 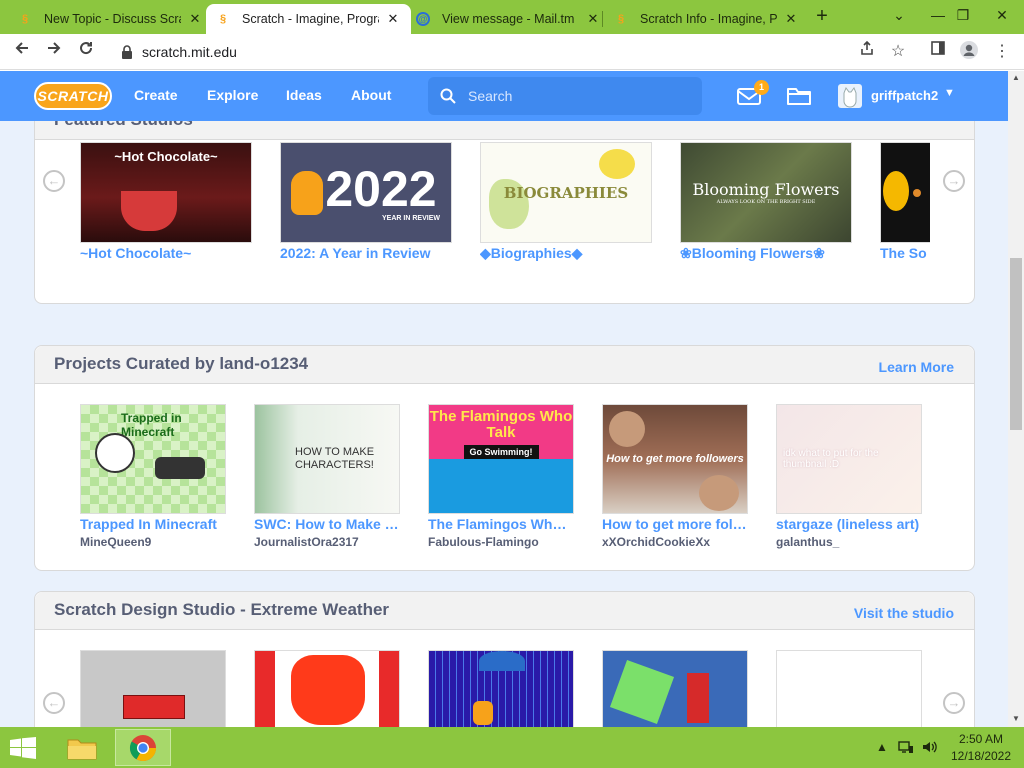 I want to click on tab-title: Scratch Info - Imagine, Program, Share, so click(x=708, y=19).